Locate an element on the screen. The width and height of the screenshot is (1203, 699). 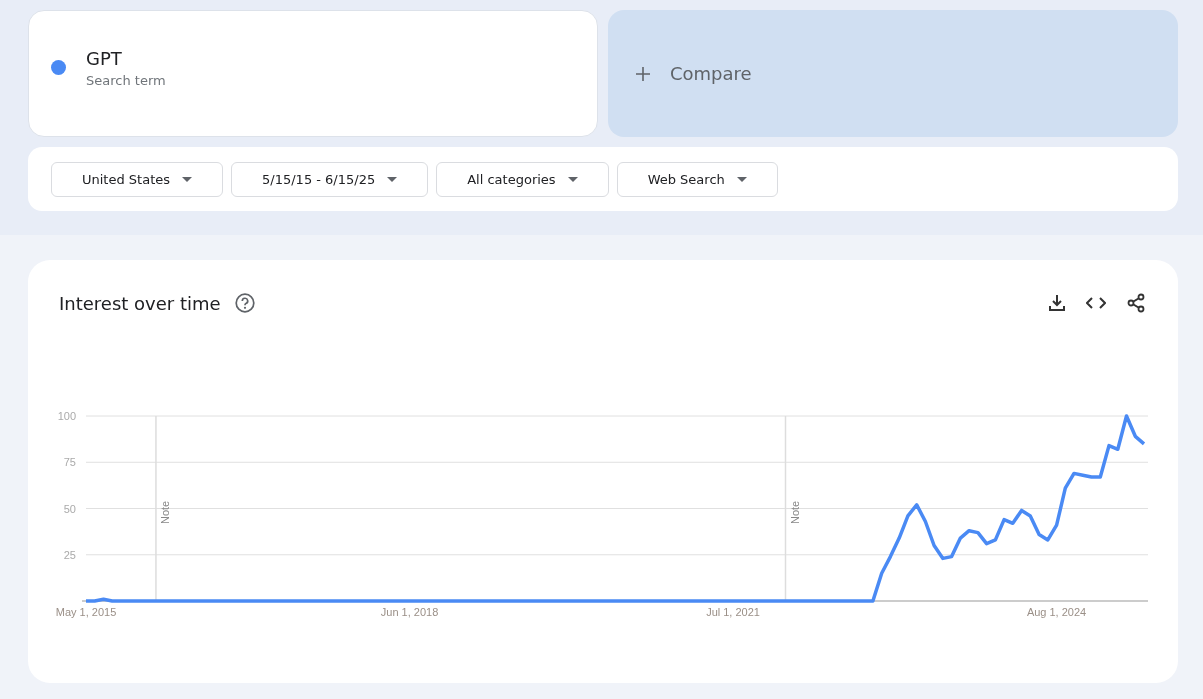
compare-button: Compare is located at coordinates (893, 73).